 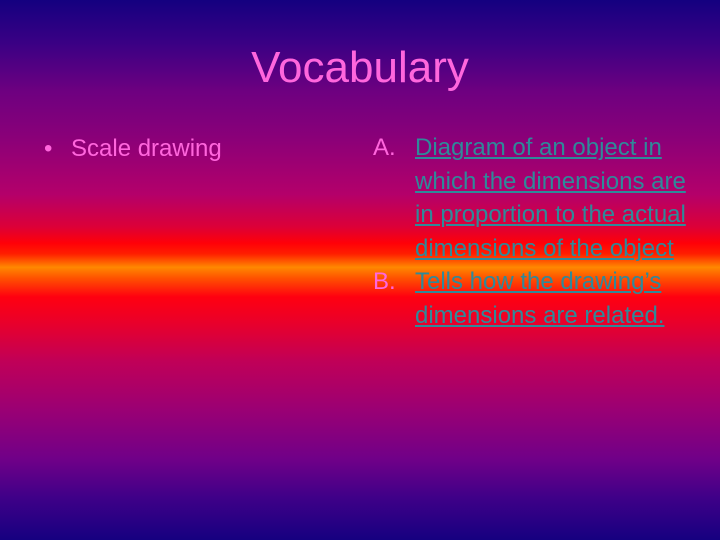 I want to click on definition-marker: B., so click(x=384, y=282).